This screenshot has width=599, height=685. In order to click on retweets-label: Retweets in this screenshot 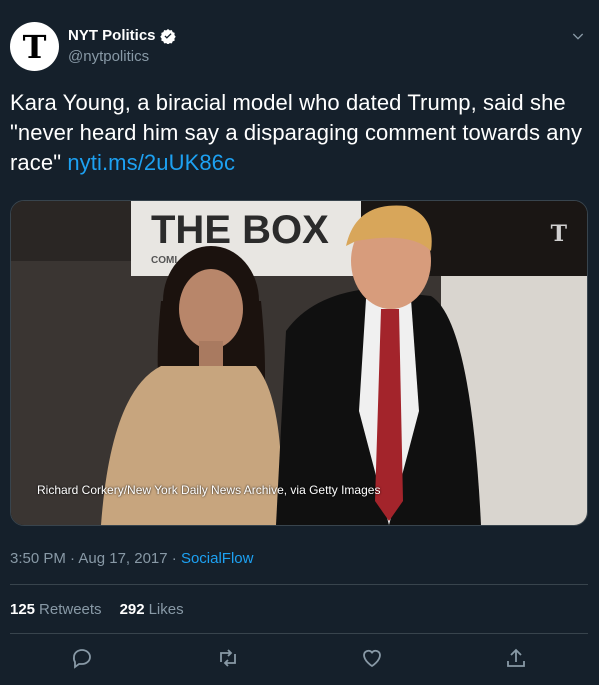, I will do `click(70, 609)`.